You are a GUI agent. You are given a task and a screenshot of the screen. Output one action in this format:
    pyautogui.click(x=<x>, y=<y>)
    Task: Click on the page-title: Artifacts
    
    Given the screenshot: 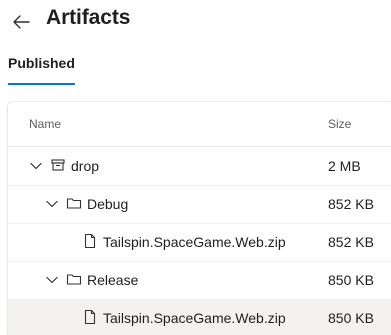 What is the action you would take?
    pyautogui.click(x=88, y=17)
    